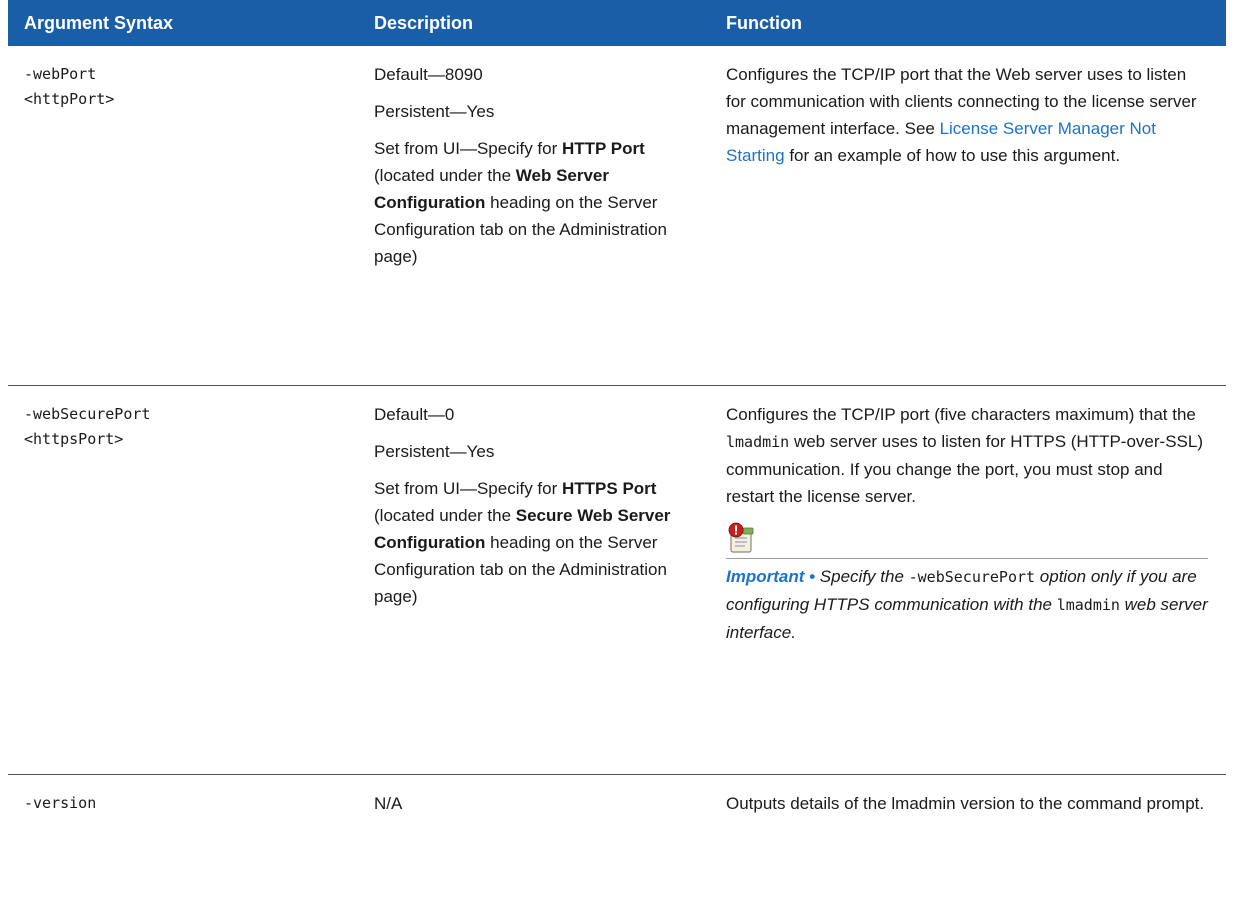 This screenshot has width=1234, height=924. What do you see at coordinates (60, 803) in the screenshot?
I see `argument-name: -version` at bounding box center [60, 803].